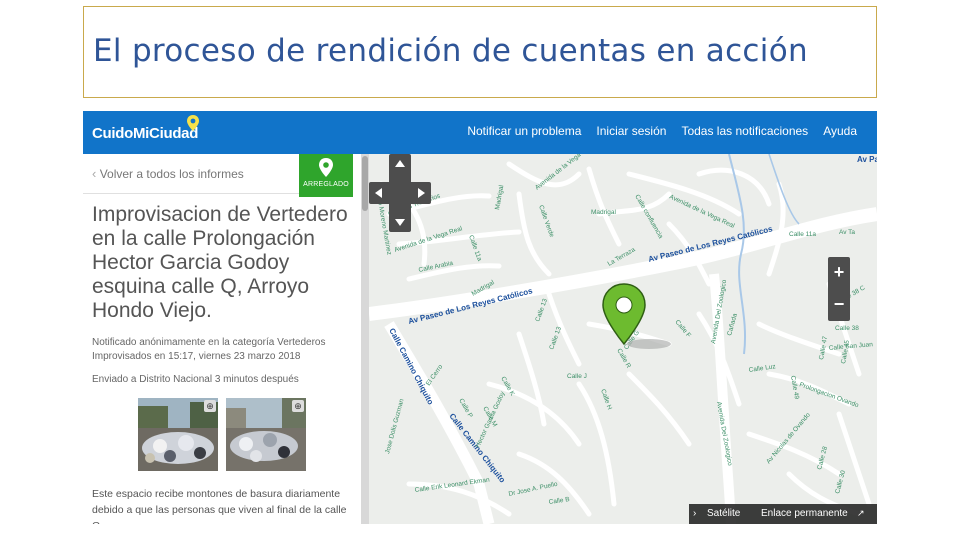 The height and width of the screenshot is (540, 960). What do you see at coordinates (171, 174) in the screenshot?
I see `back-link-label: Volver a todos los informes` at bounding box center [171, 174].